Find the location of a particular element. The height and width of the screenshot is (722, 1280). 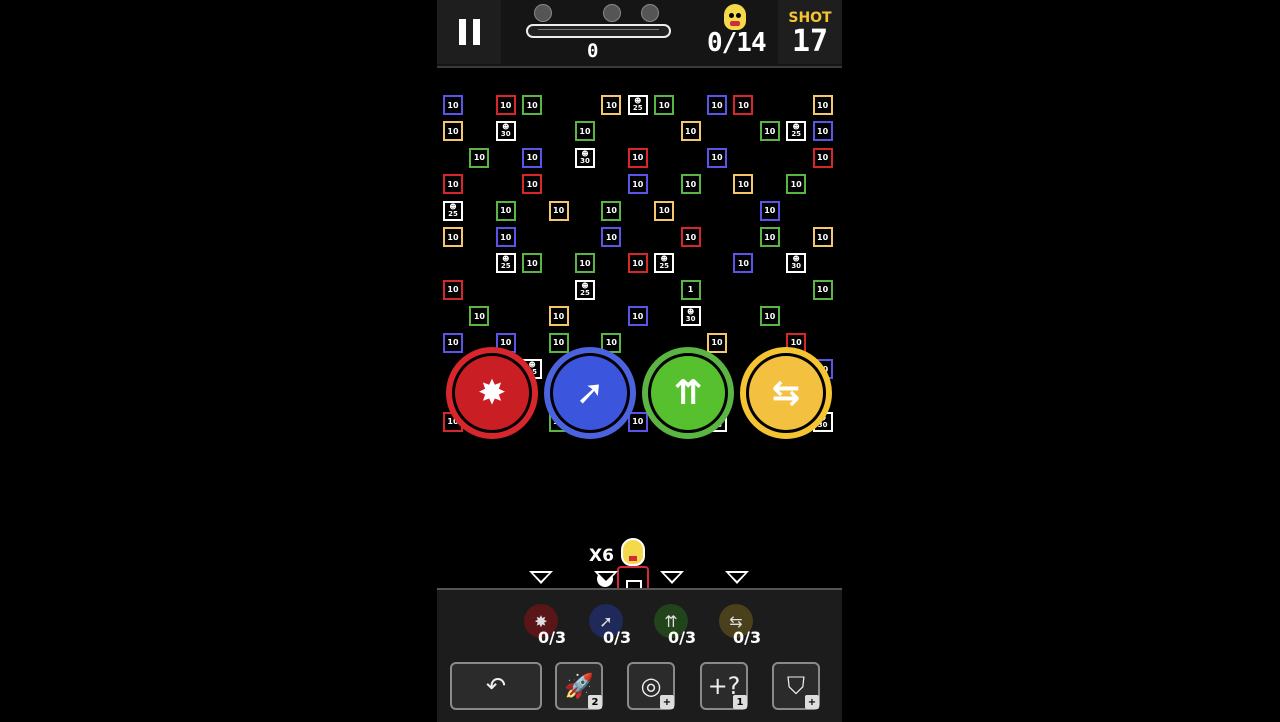

undo-icon: ↶ is located at coordinates (496, 686).